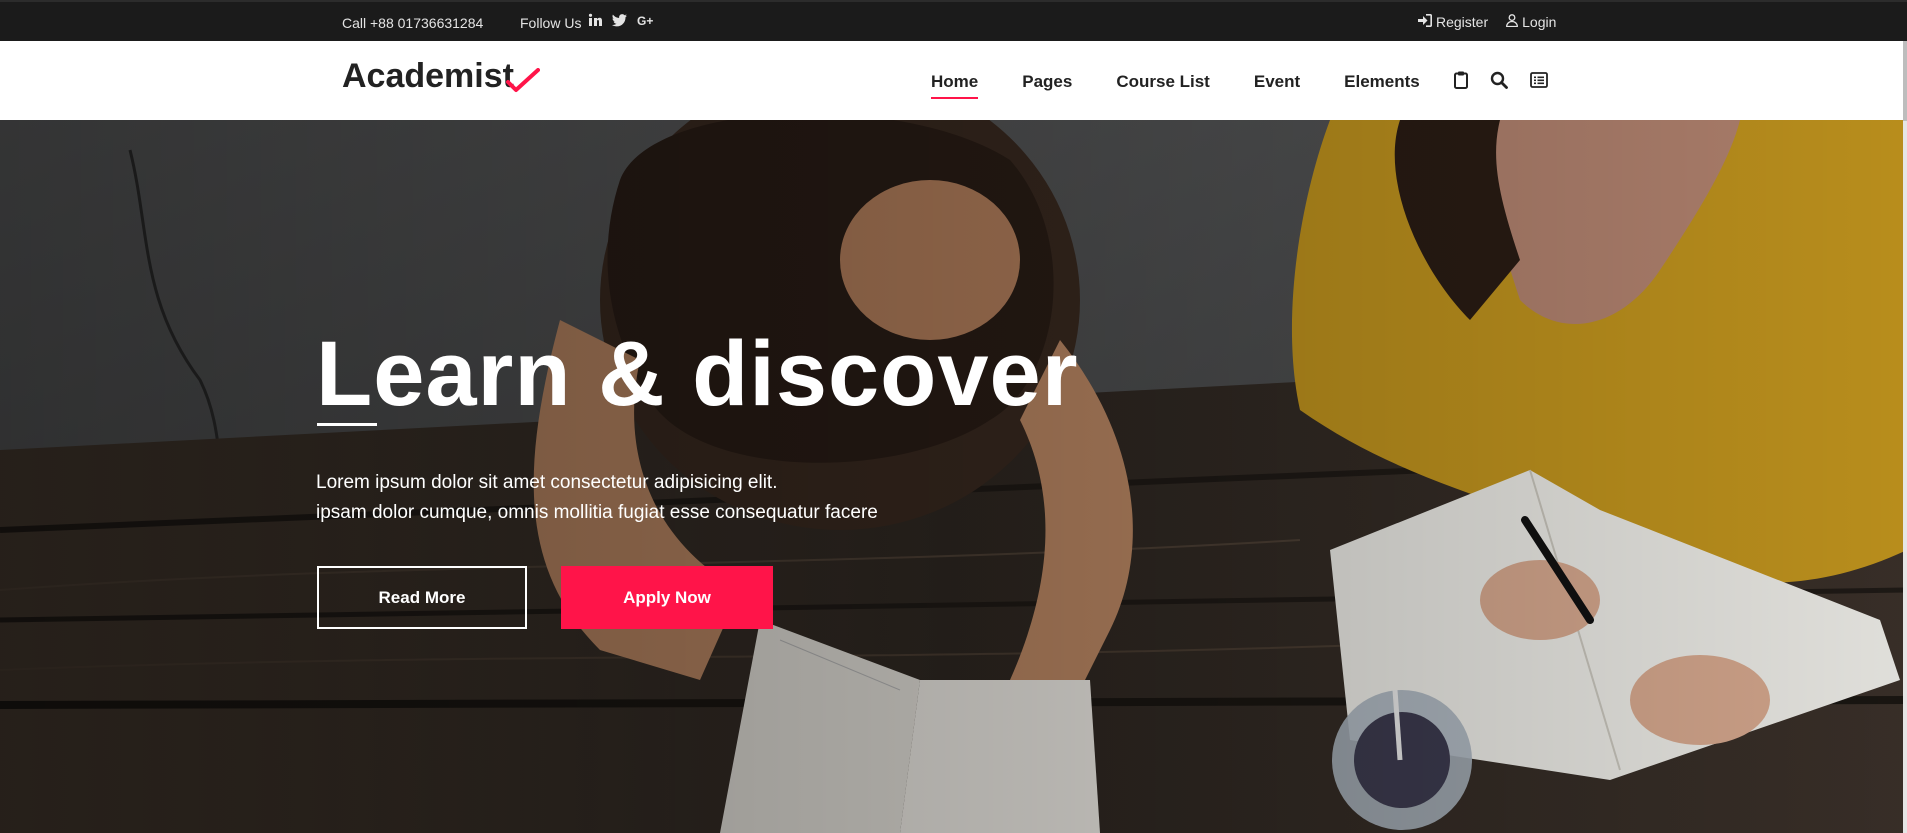  What do you see at coordinates (1905, 437) in the screenshot?
I see `page-scrollbar` at bounding box center [1905, 437].